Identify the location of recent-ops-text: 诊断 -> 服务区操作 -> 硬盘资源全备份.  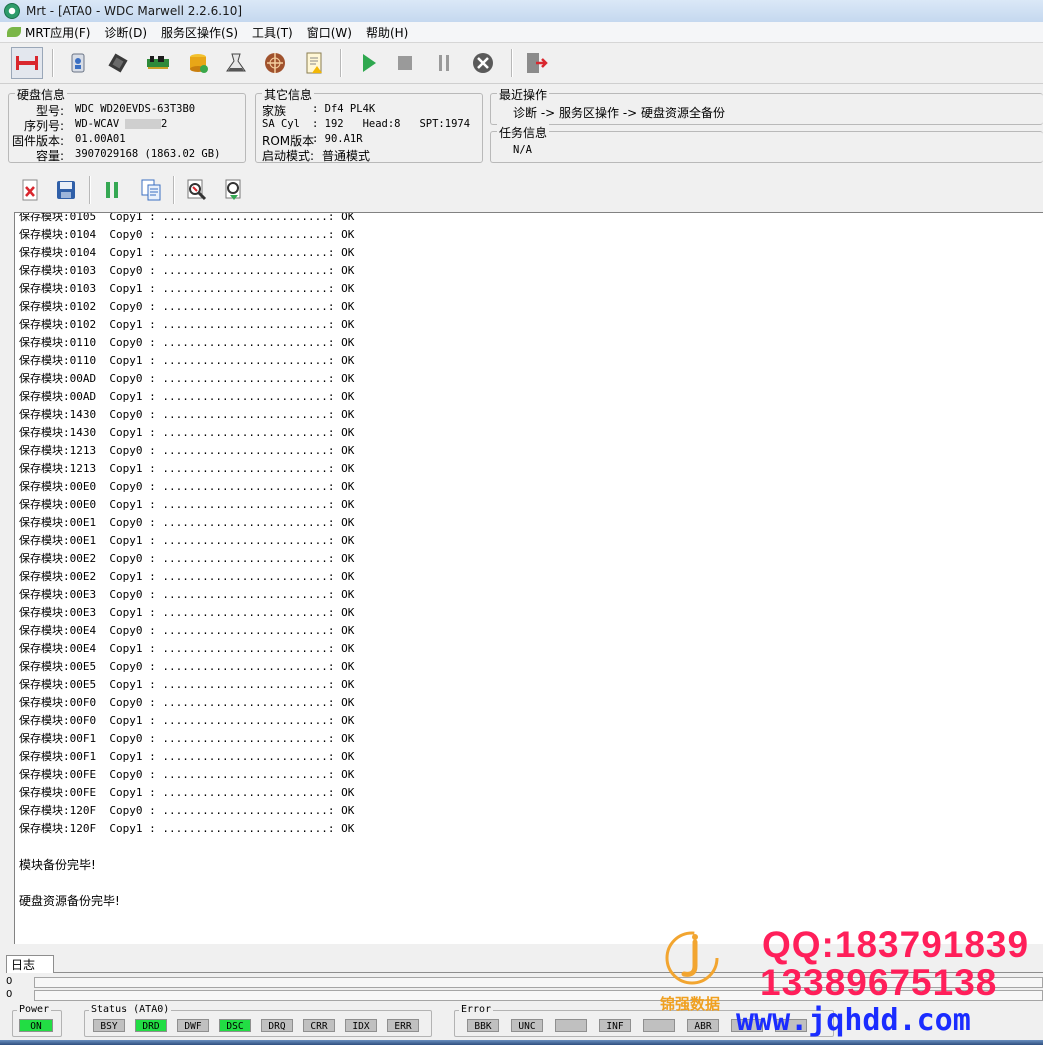
(619, 113).